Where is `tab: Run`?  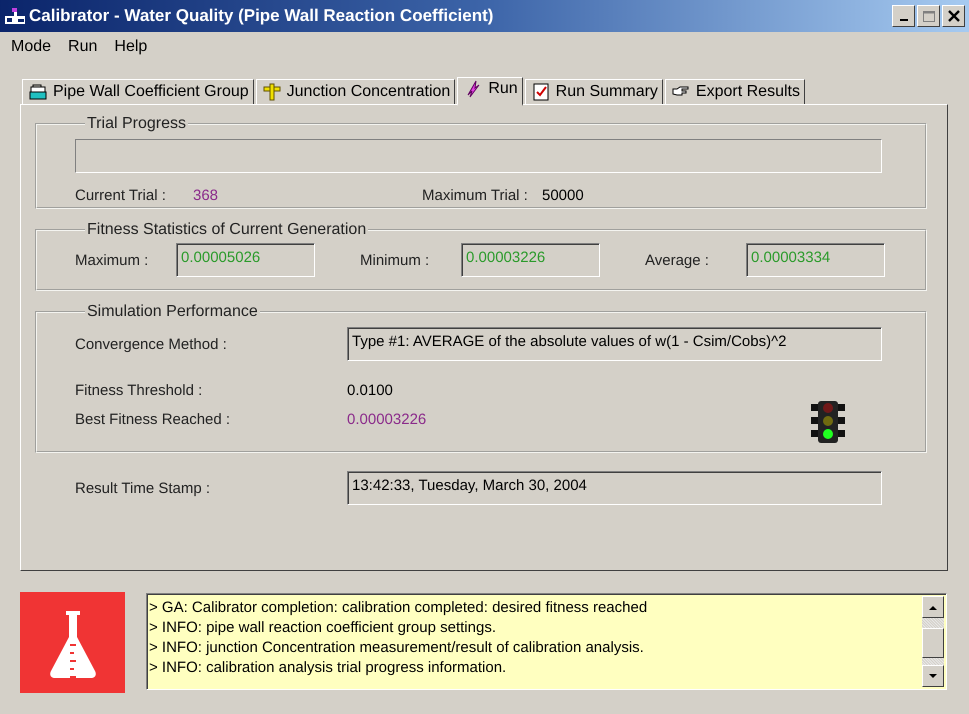 tab: Run is located at coordinates (490, 91).